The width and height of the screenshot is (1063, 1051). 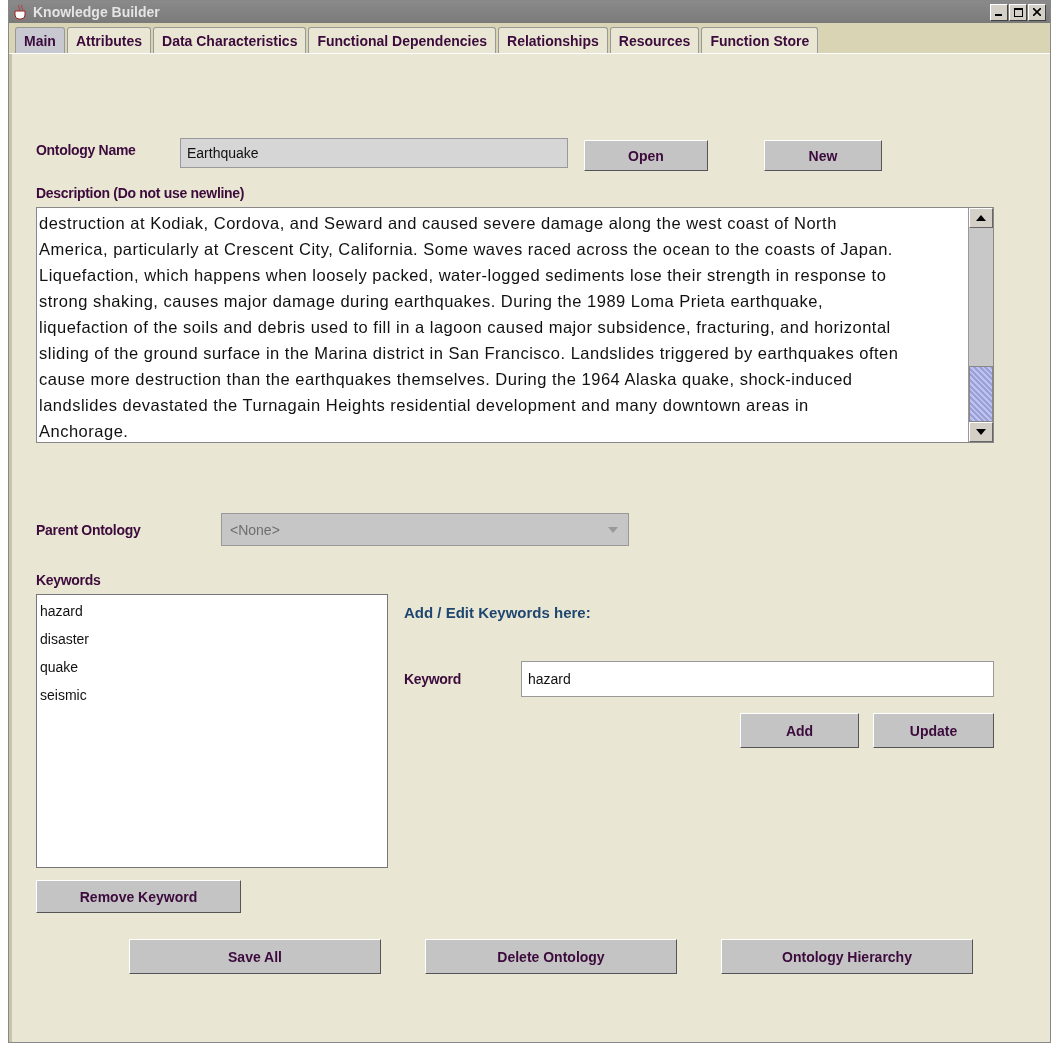 What do you see at coordinates (981, 432) in the screenshot?
I see `scroll-down-icon` at bounding box center [981, 432].